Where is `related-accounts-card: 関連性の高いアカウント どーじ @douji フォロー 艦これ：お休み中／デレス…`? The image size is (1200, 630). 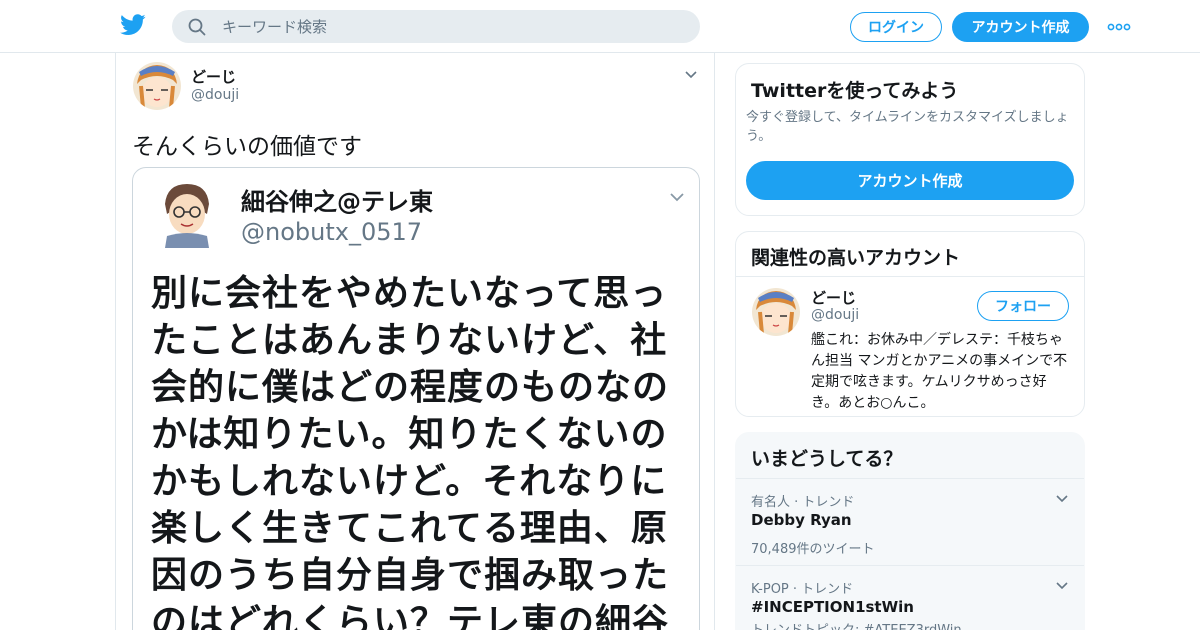 related-accounts-card: 関連性の高いアカウント どーじ @douji フォロー 艦これ：お休み中／デレス… is located at coordinates (910, 324).